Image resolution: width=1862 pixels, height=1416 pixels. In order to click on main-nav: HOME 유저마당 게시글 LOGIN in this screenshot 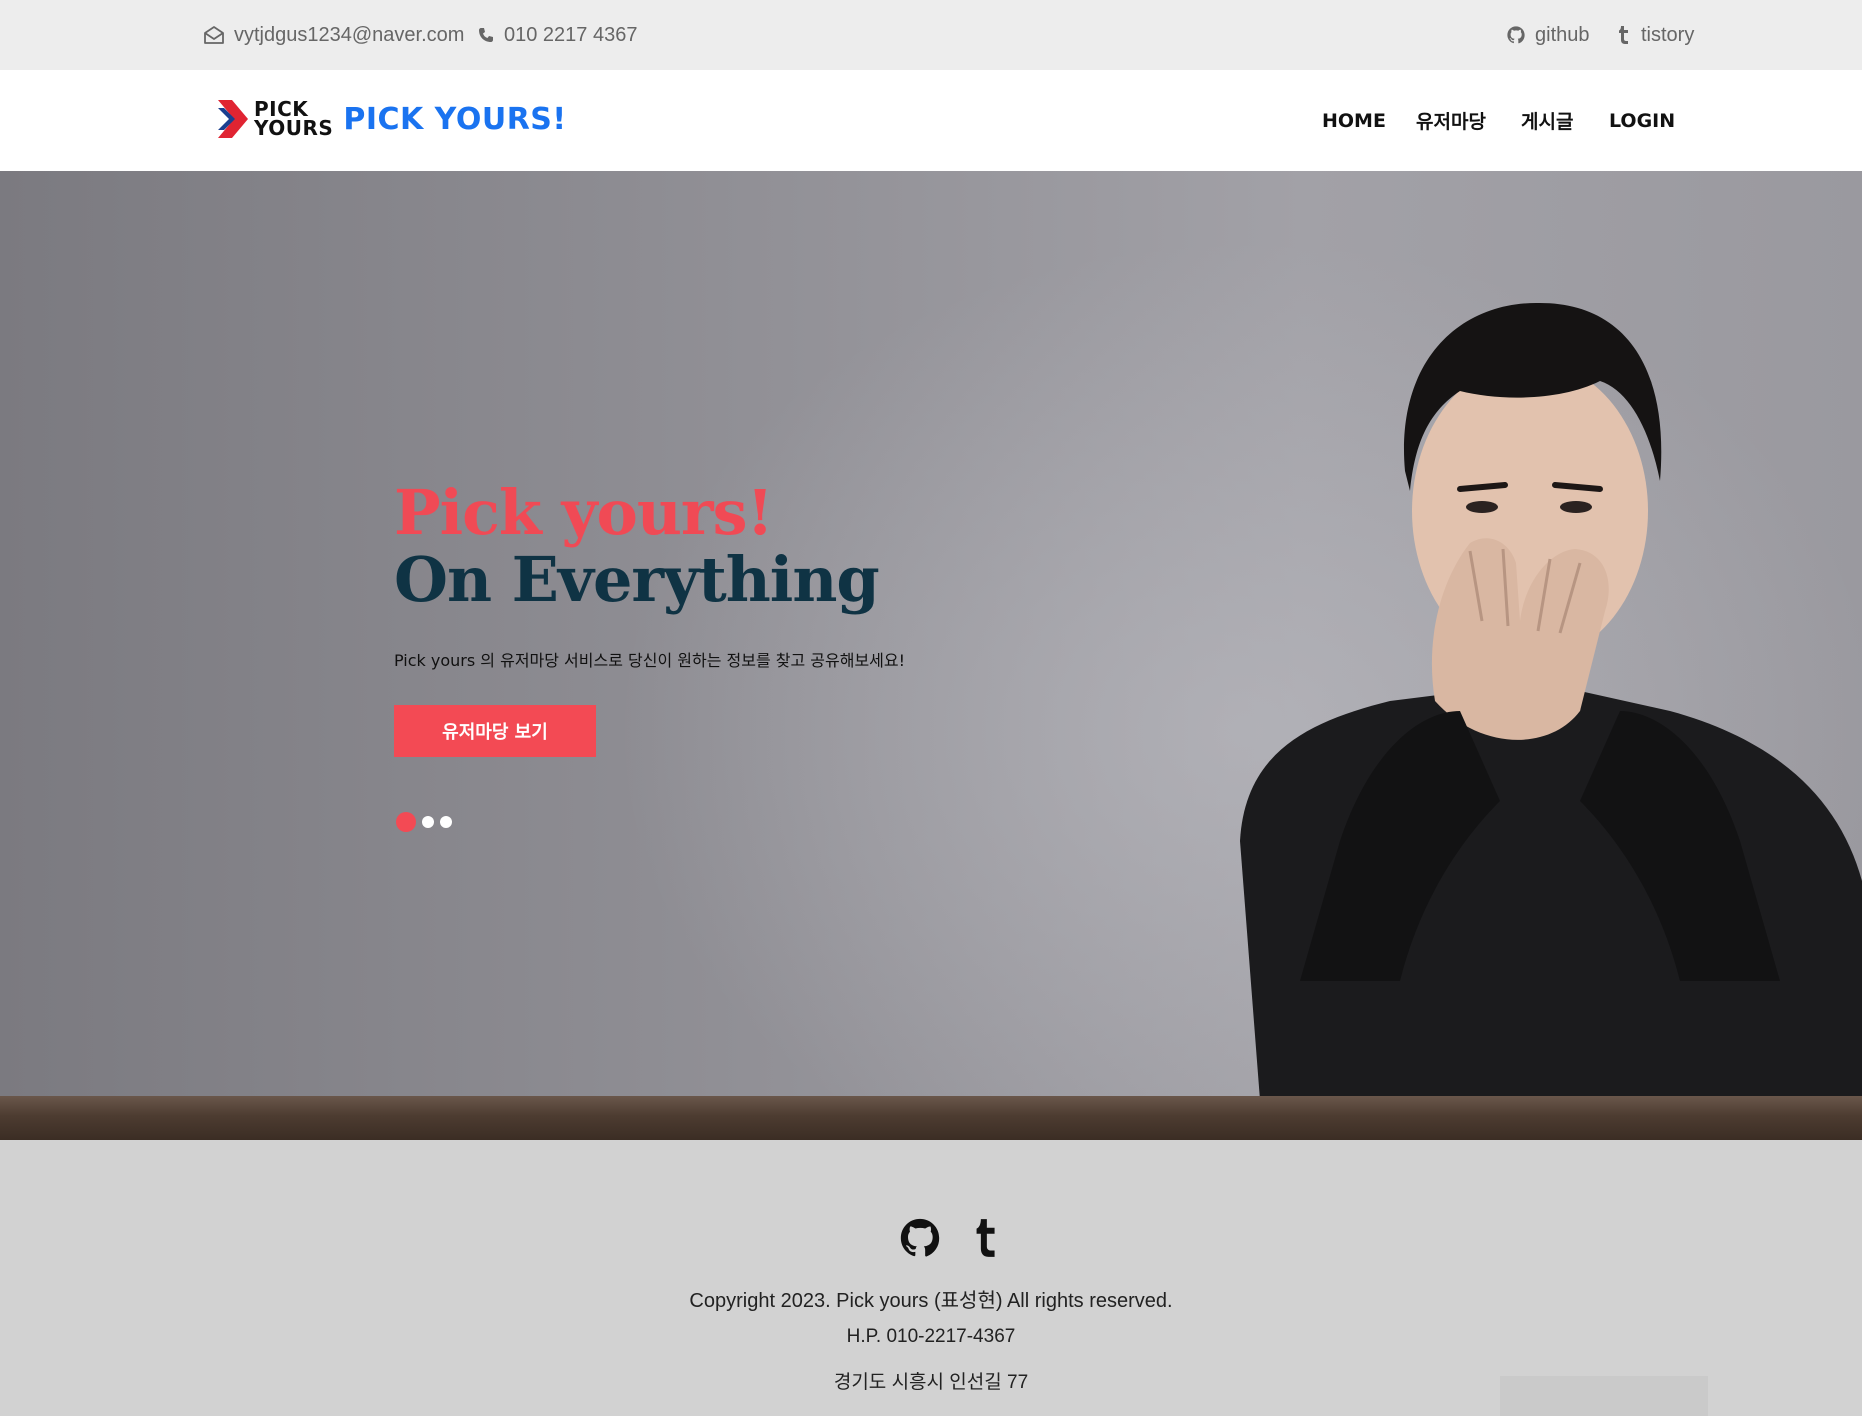, I will do `click(931, 120)`.